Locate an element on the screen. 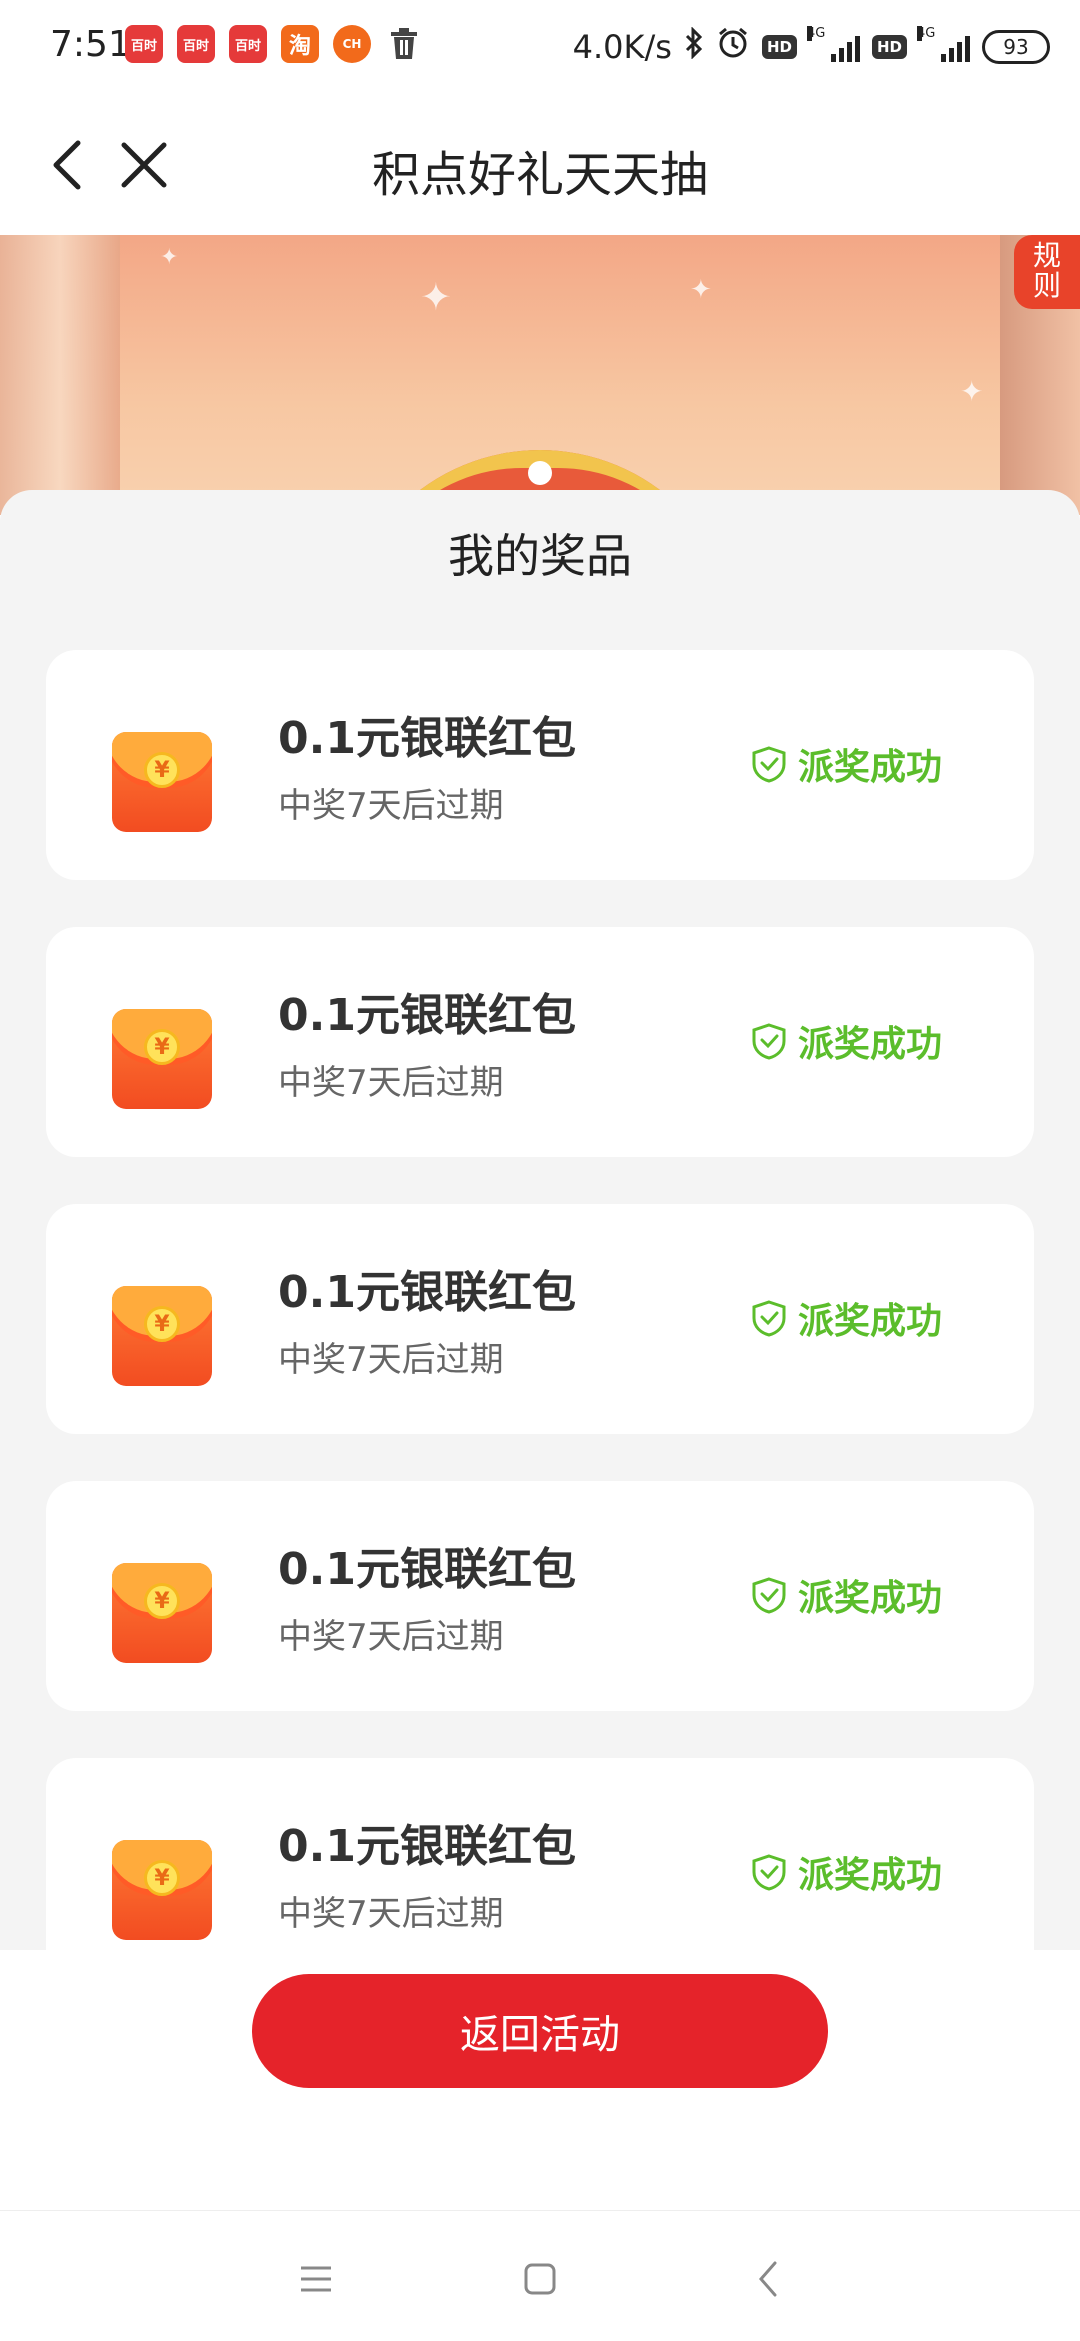 The width and height of the screenshot is (1080, 2341). app-notification-icon: CH is located at coordinates (352, 44).